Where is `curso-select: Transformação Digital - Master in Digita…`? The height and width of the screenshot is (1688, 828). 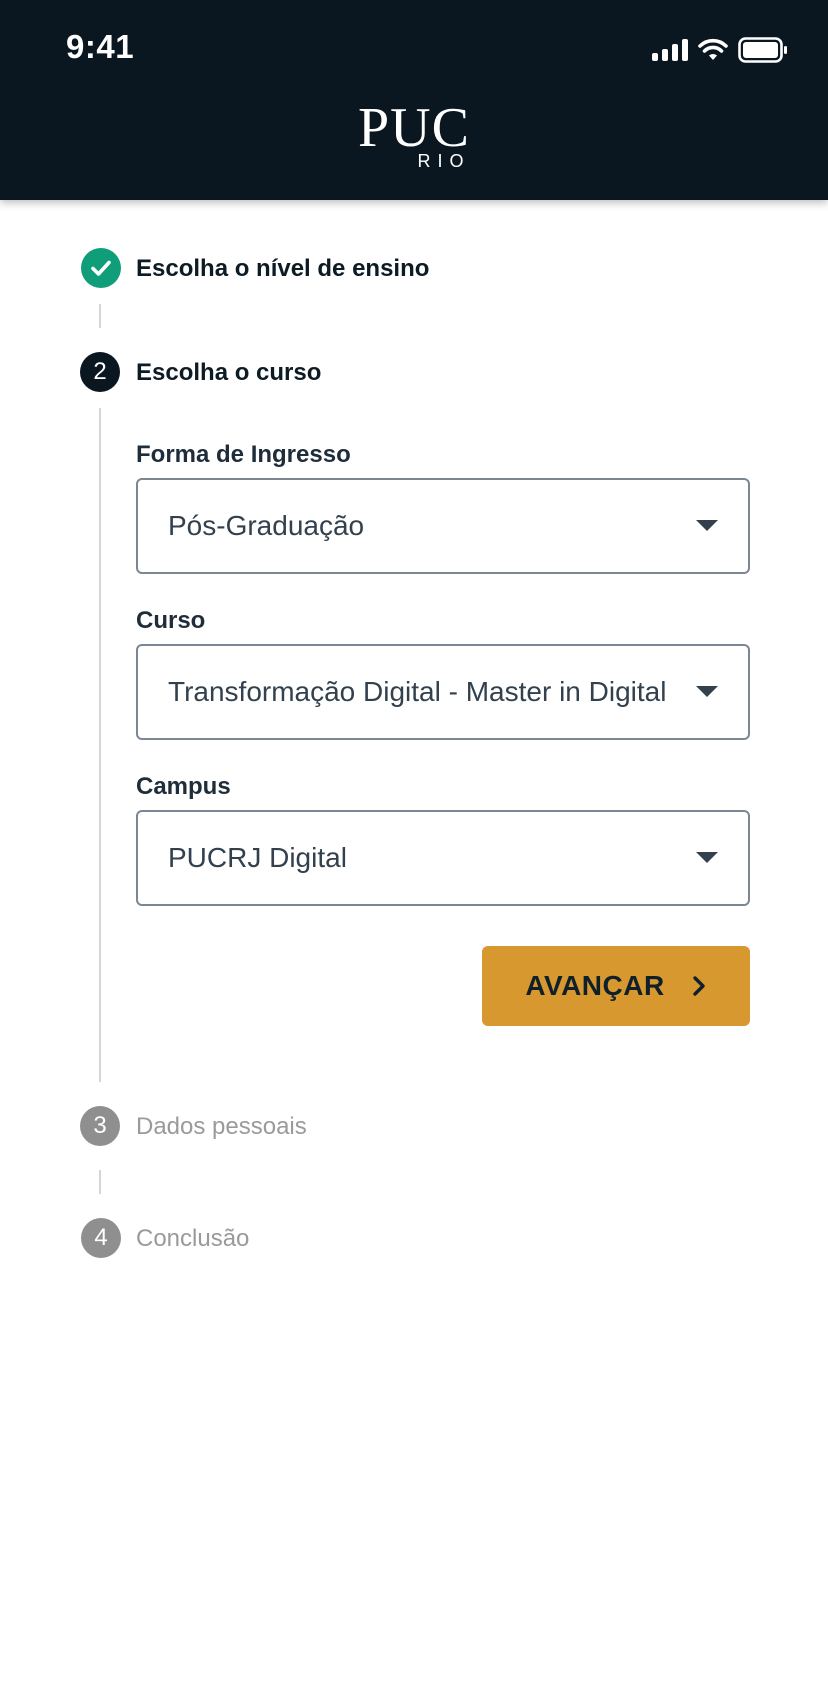 curso-select: Transformação Digital - Master in Digita… is located at coordinates (443, 692).